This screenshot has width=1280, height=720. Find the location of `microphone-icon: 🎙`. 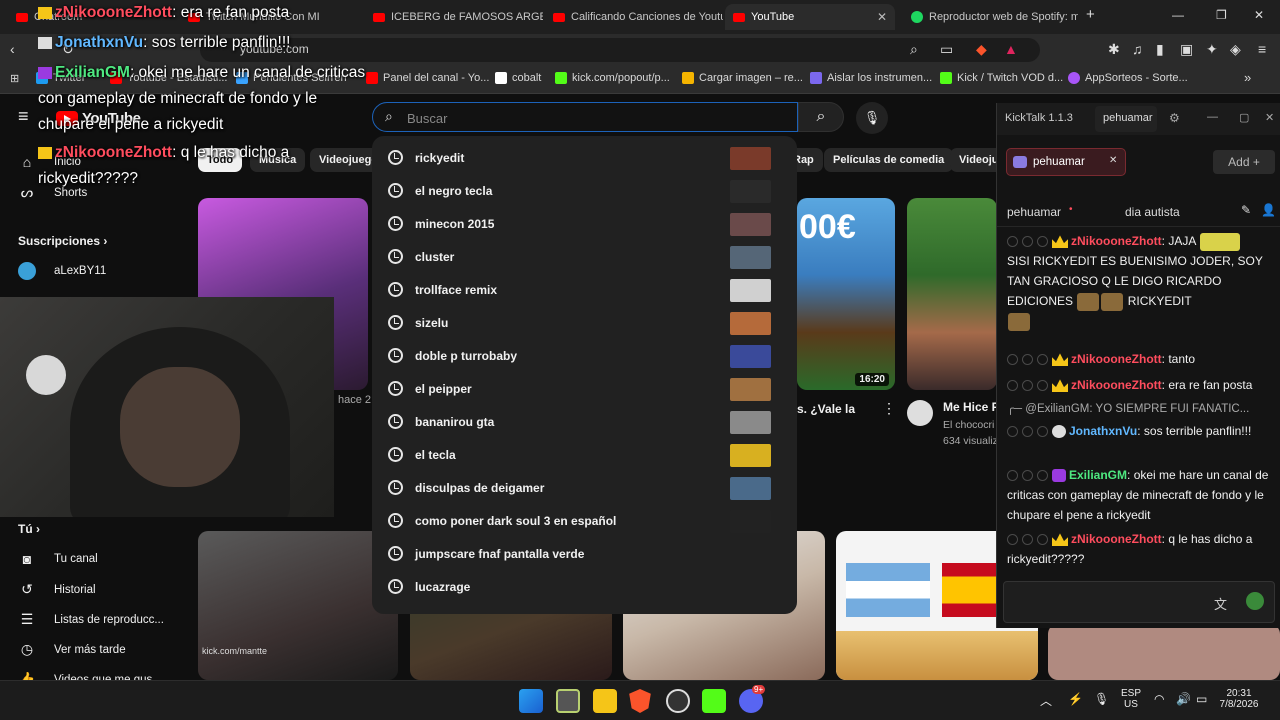

microphone-icon: 🎙 is located at coordinates (1101, 699).